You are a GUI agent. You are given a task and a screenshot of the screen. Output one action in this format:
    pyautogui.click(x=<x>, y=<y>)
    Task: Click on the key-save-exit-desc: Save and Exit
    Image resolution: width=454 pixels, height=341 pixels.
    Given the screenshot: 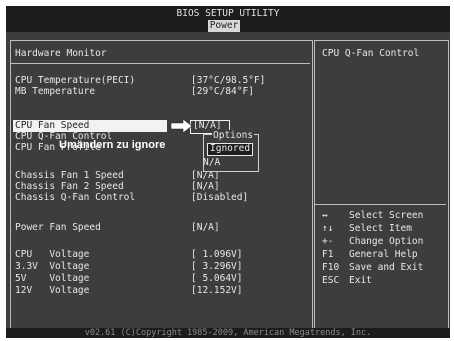 What is the action you would take?
    pyautogui.click(x=386, y=267)
    